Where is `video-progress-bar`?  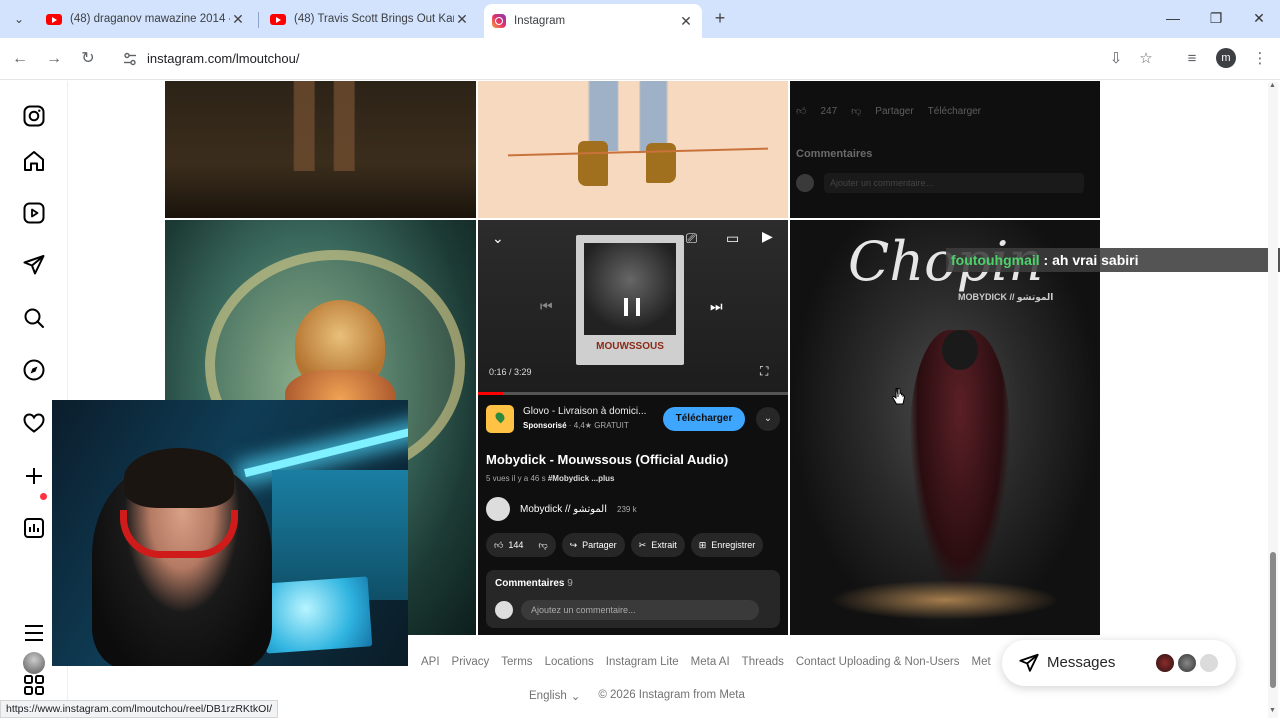 video-progress-bar is located at coordinates (633, 393).